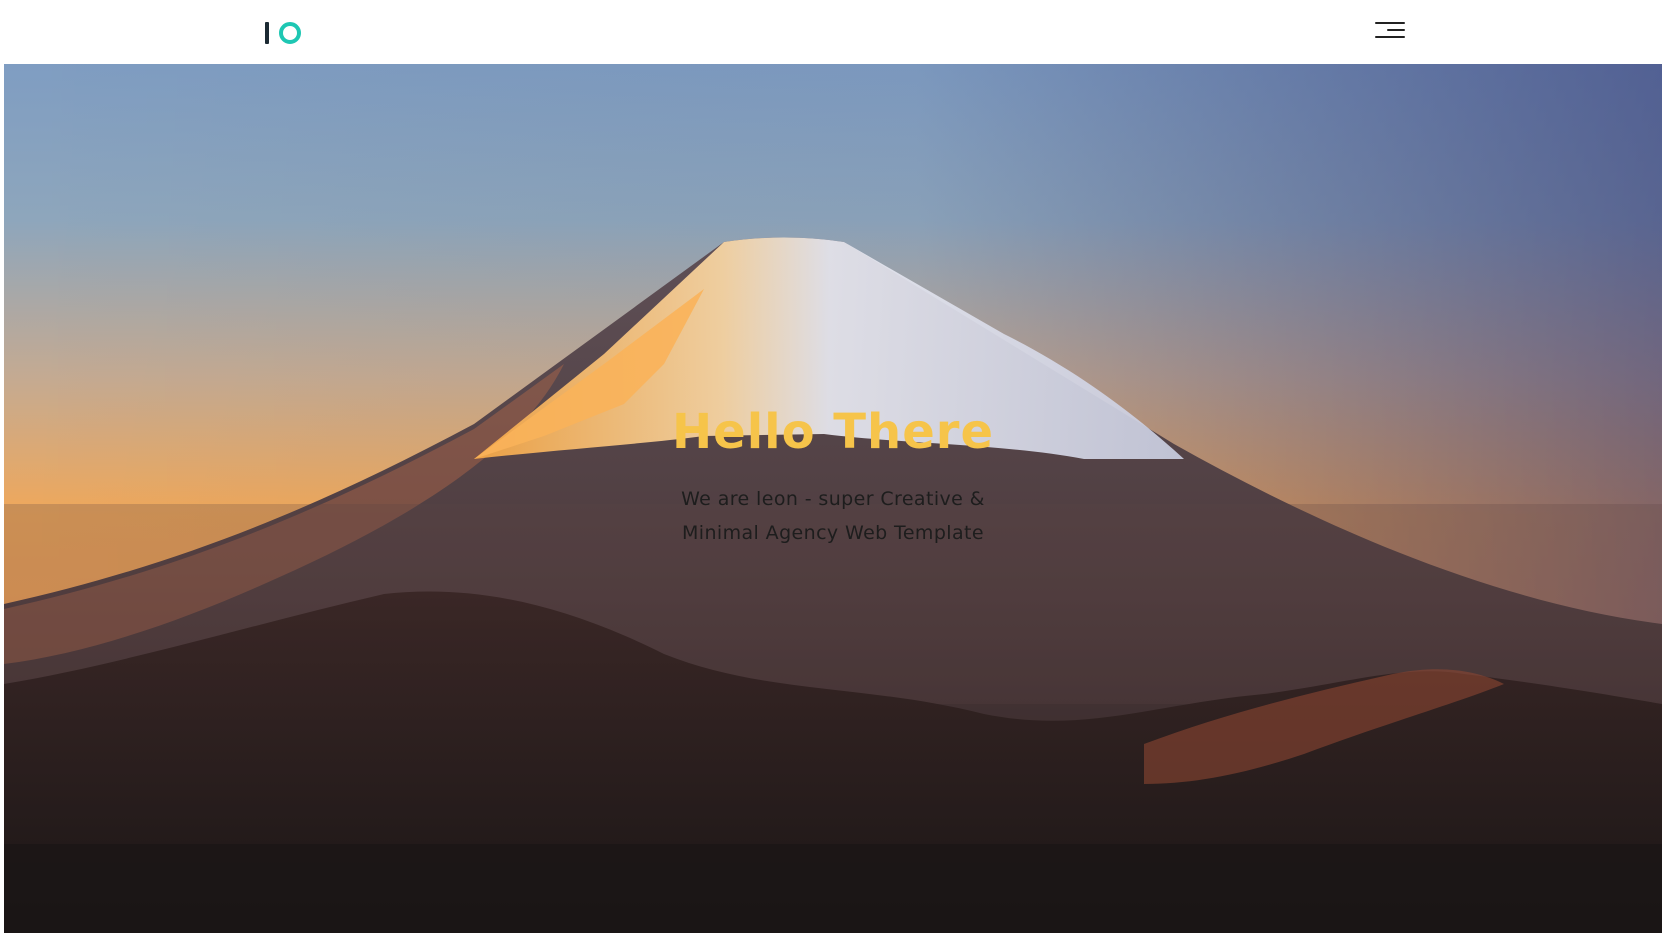 The image size is (1663, 936). I want to click on hero-title: Hello There, so click(832, 432).